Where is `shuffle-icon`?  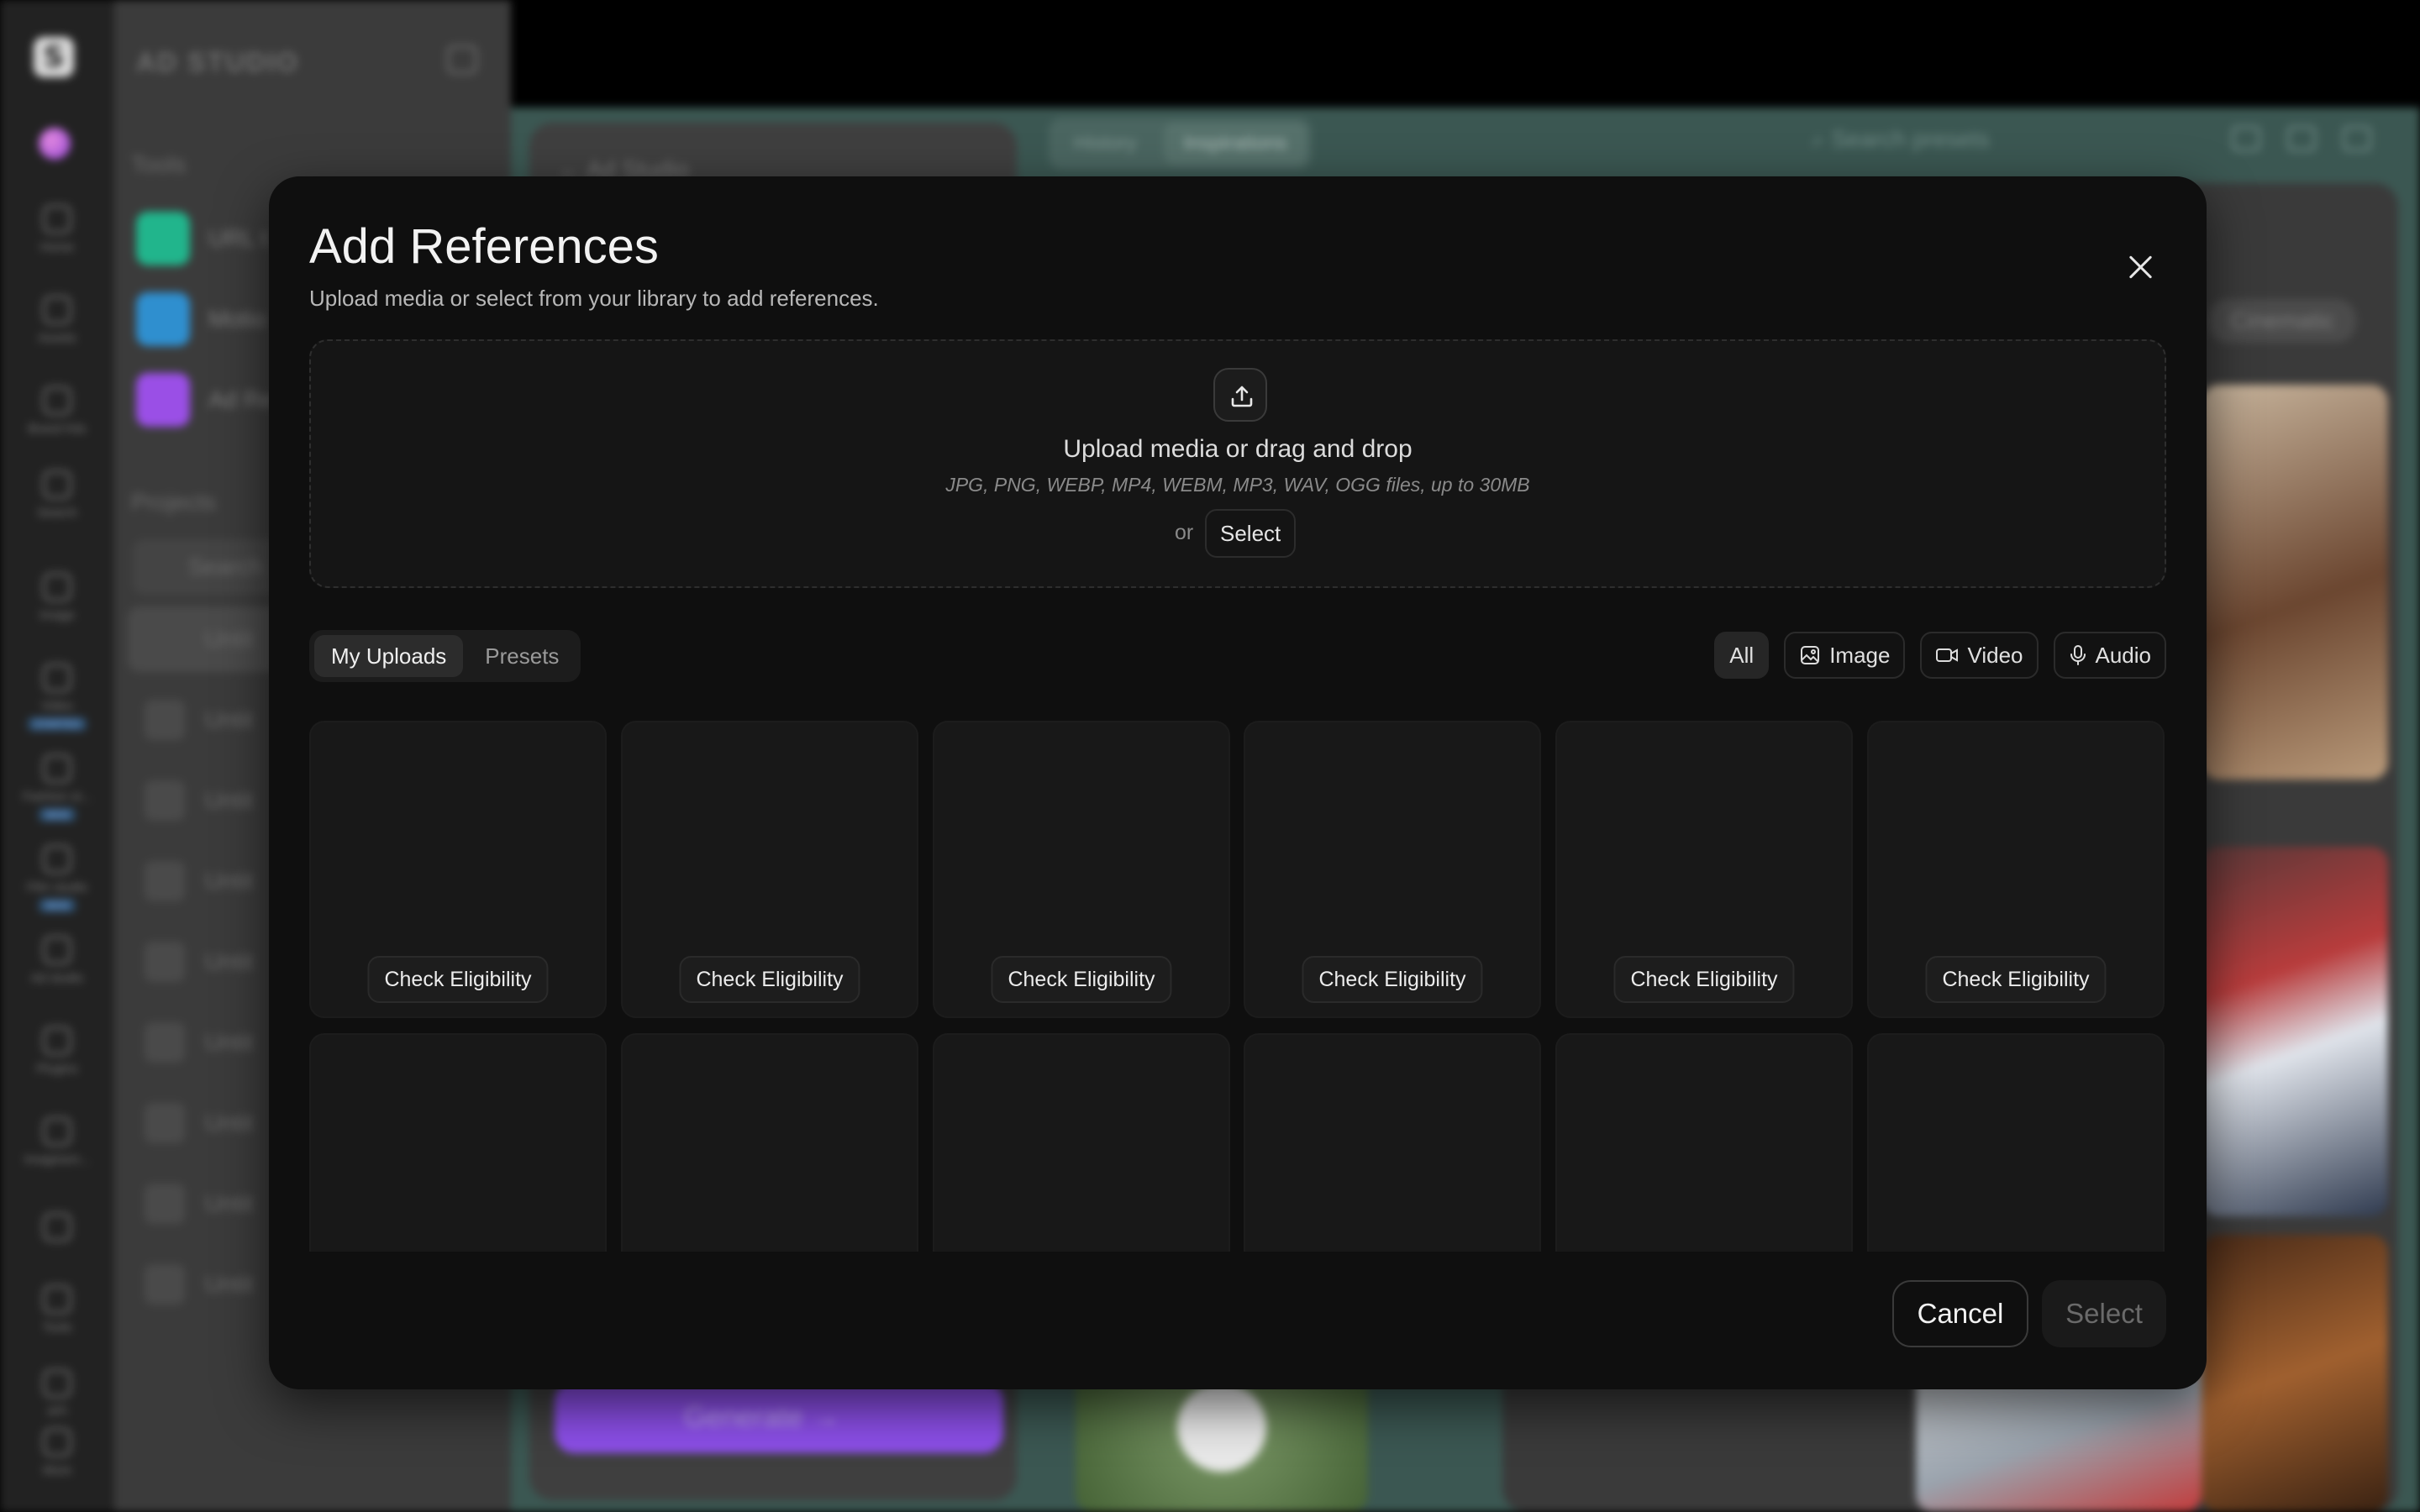 shuffle-icon is located at coordinates (2357, 138).